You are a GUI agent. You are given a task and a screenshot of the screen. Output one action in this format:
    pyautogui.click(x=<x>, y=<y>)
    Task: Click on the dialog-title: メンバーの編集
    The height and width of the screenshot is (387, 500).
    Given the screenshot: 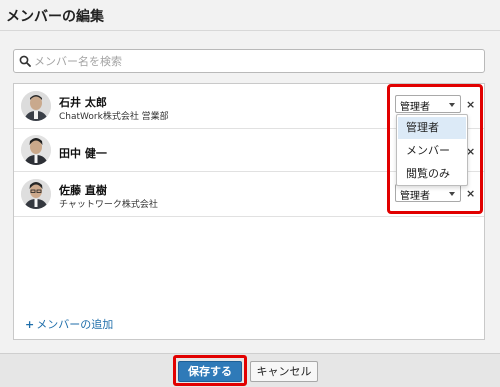 What is the action you would take?
    pyautogui.click(x=55, y=17)
    